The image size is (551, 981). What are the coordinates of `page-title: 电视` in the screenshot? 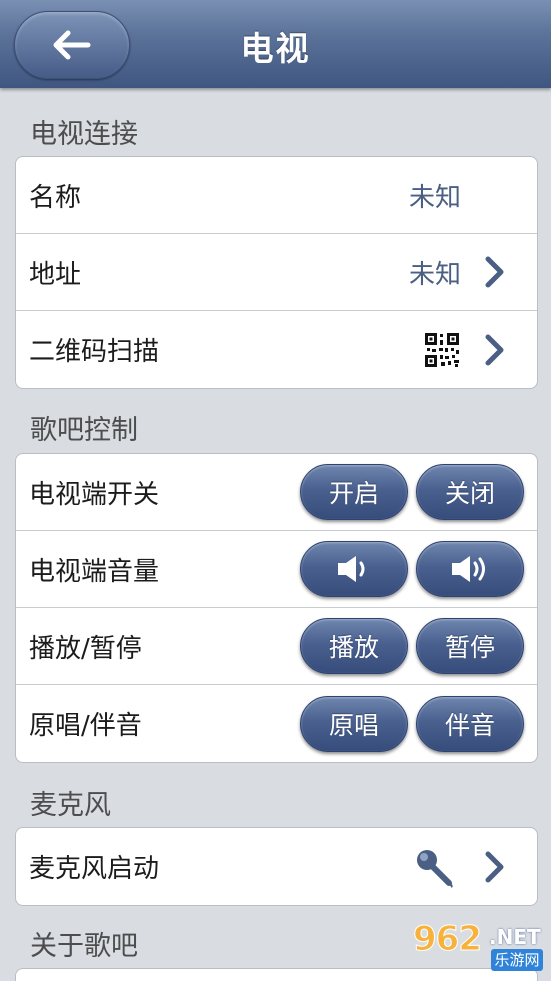 It's located at (275, 48).